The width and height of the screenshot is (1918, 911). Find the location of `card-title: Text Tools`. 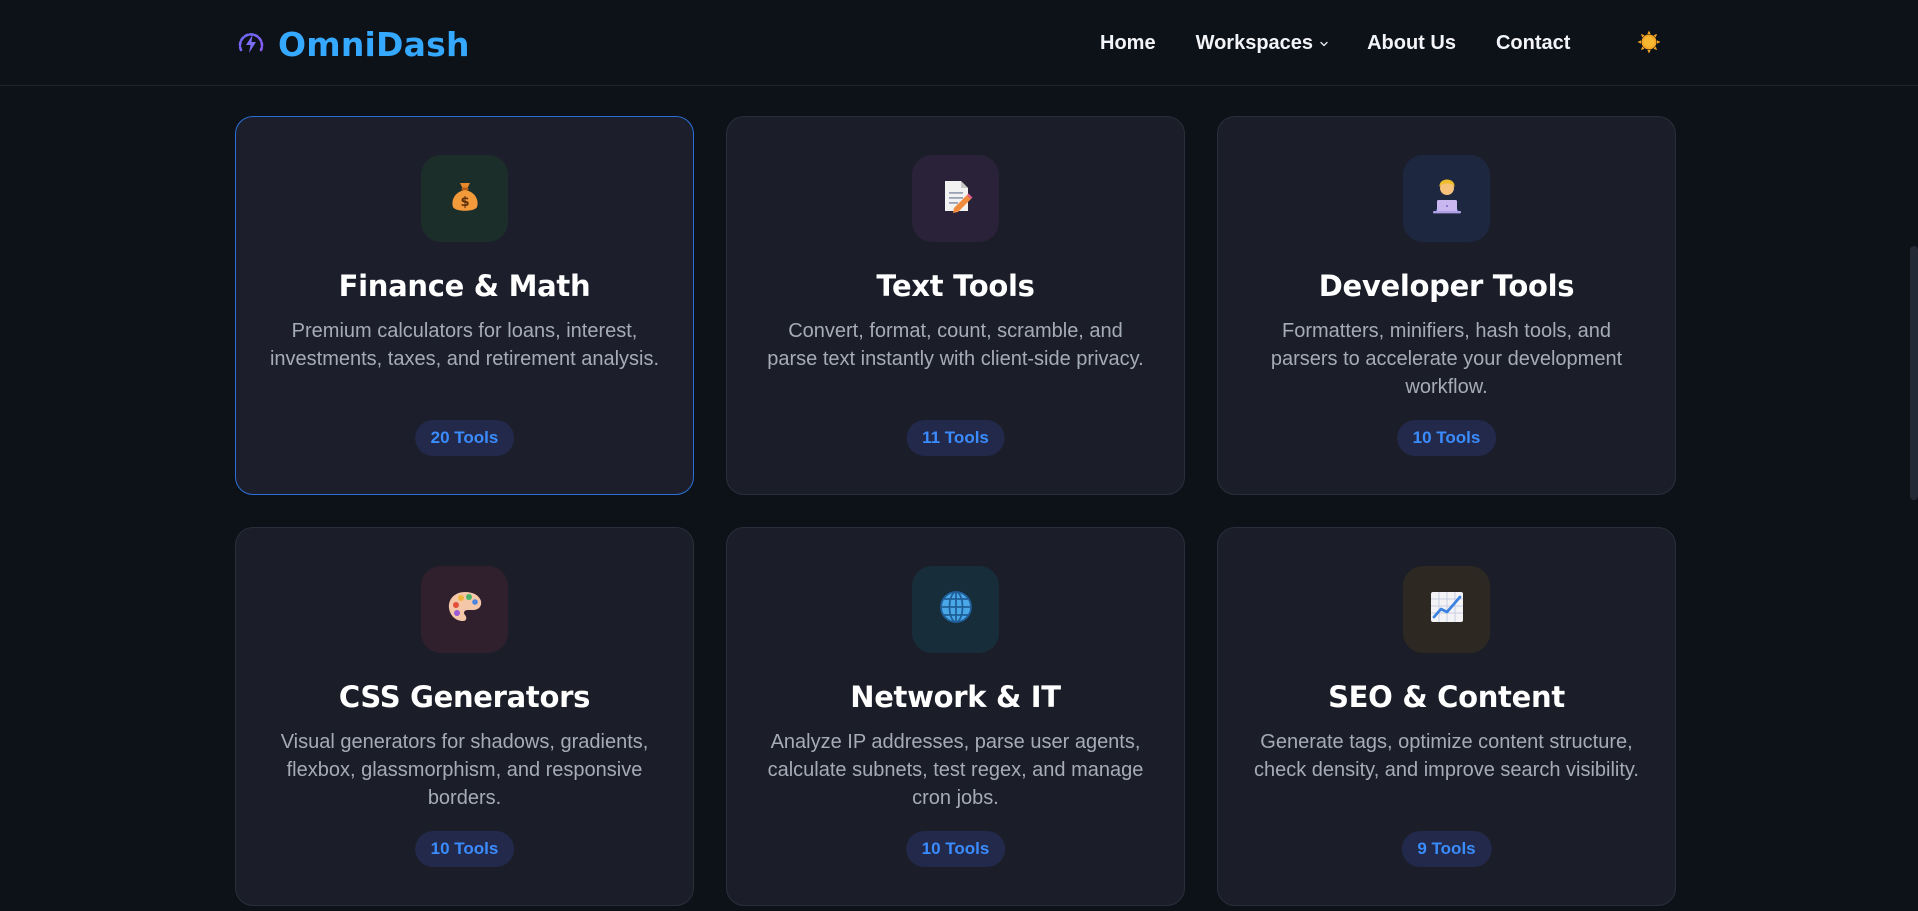

card-title: Text Tools is located at coordinates (955, 286).